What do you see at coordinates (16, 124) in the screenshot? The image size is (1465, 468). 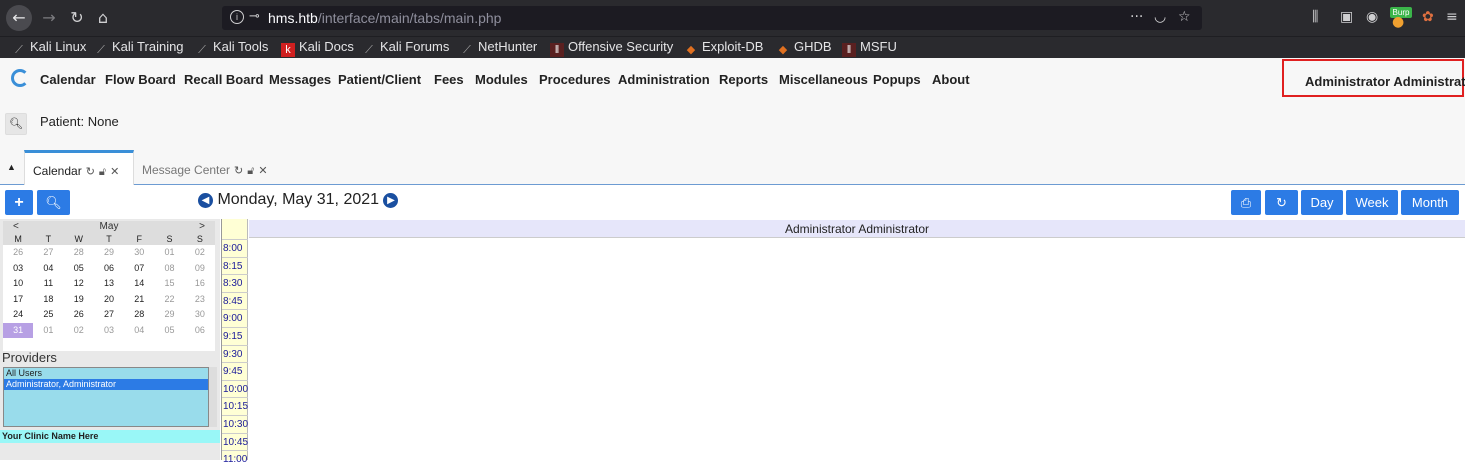 I see `patient-search-button: 🔍︎` at bounding box center [16, 124].